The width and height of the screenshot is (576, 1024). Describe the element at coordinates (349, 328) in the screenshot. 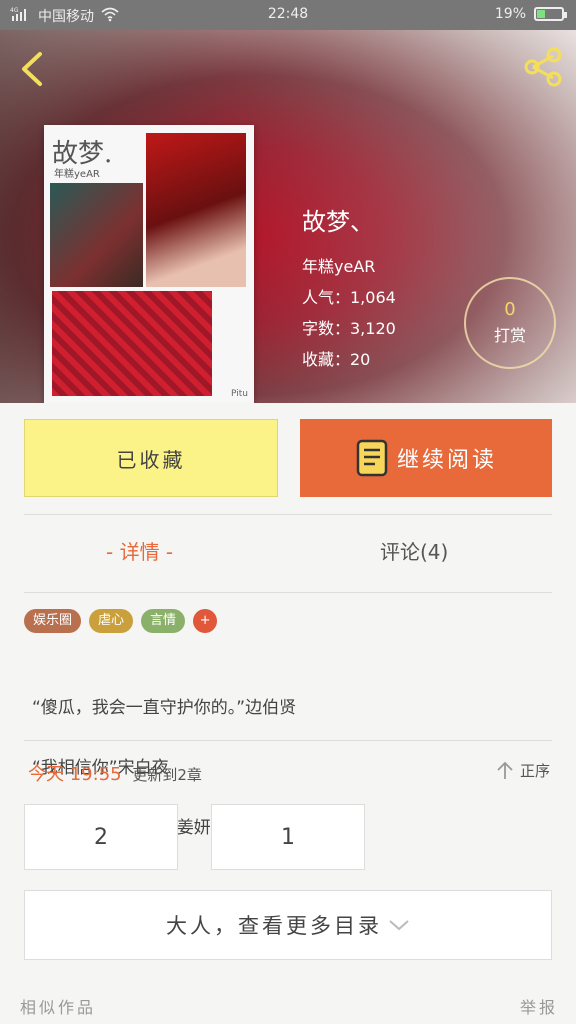

I see `book-word-count: 字数：3,120` at that location.